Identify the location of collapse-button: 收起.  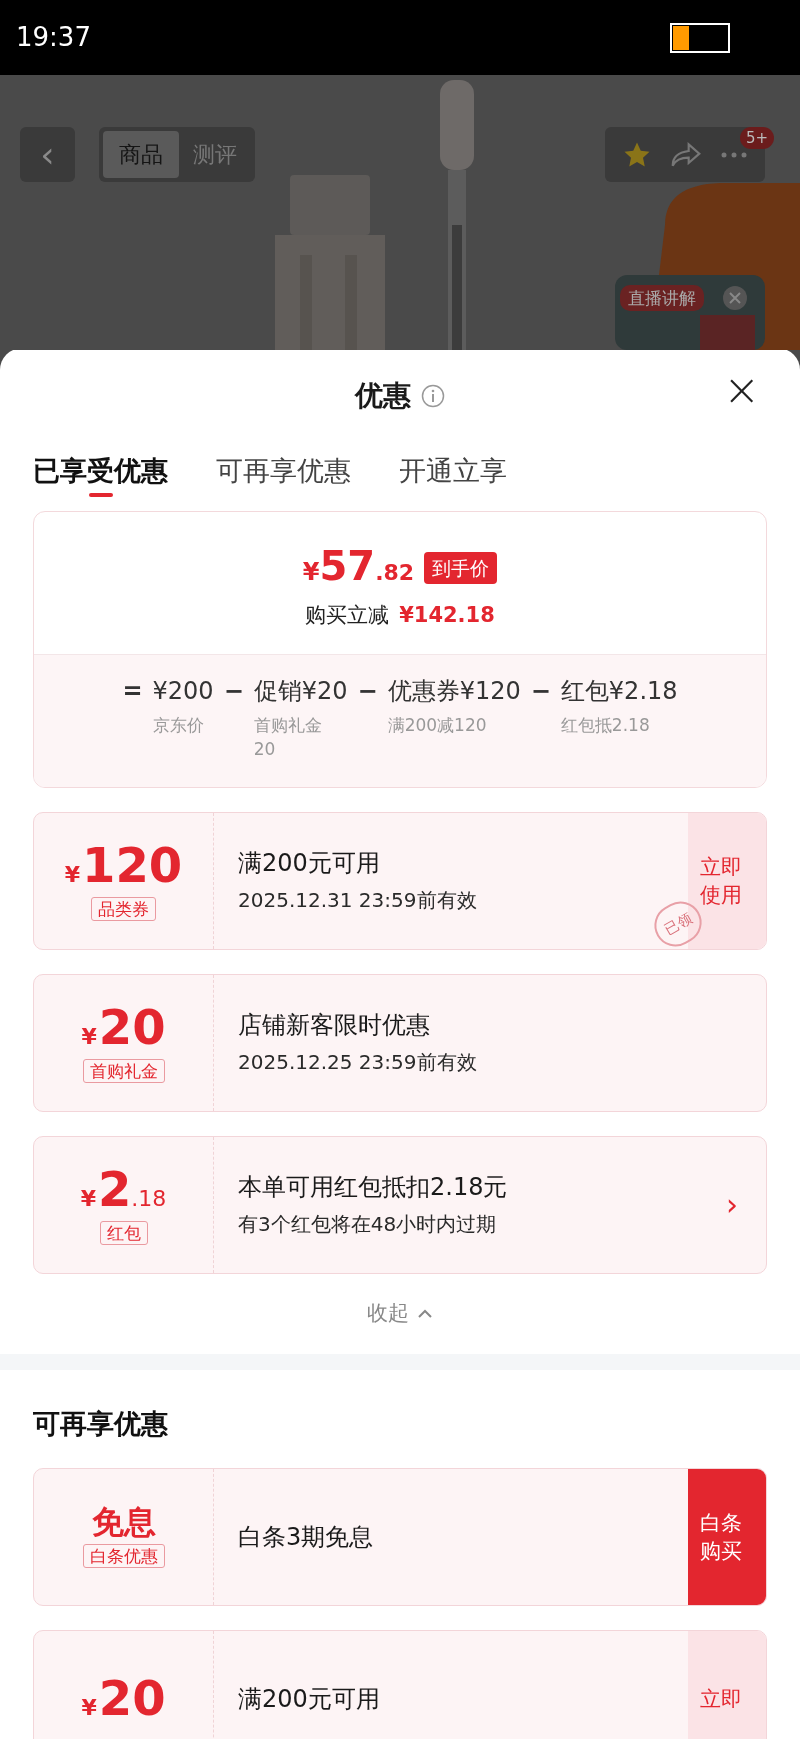
(400, 1313).